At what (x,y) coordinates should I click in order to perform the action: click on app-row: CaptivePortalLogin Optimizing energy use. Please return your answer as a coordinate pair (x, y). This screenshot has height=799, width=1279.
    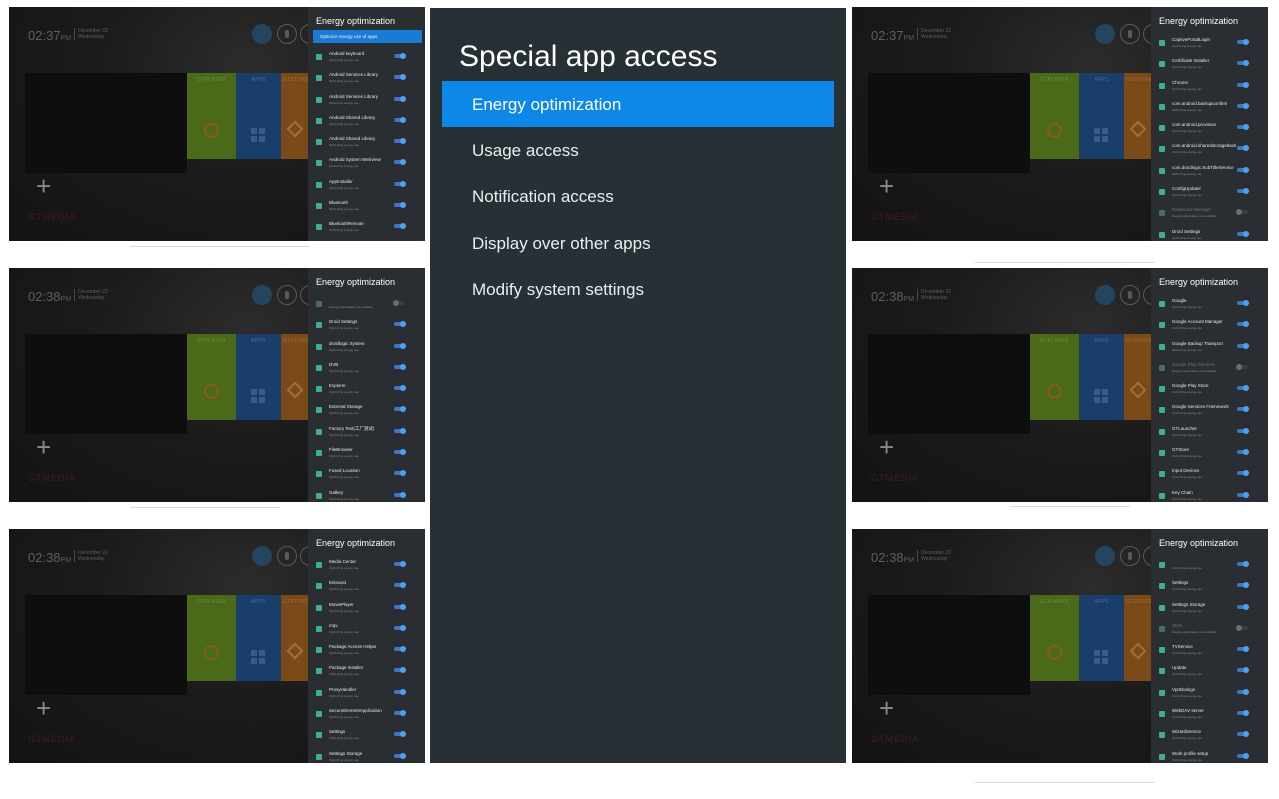
    Looking at the image, I should click on (1209, 45).